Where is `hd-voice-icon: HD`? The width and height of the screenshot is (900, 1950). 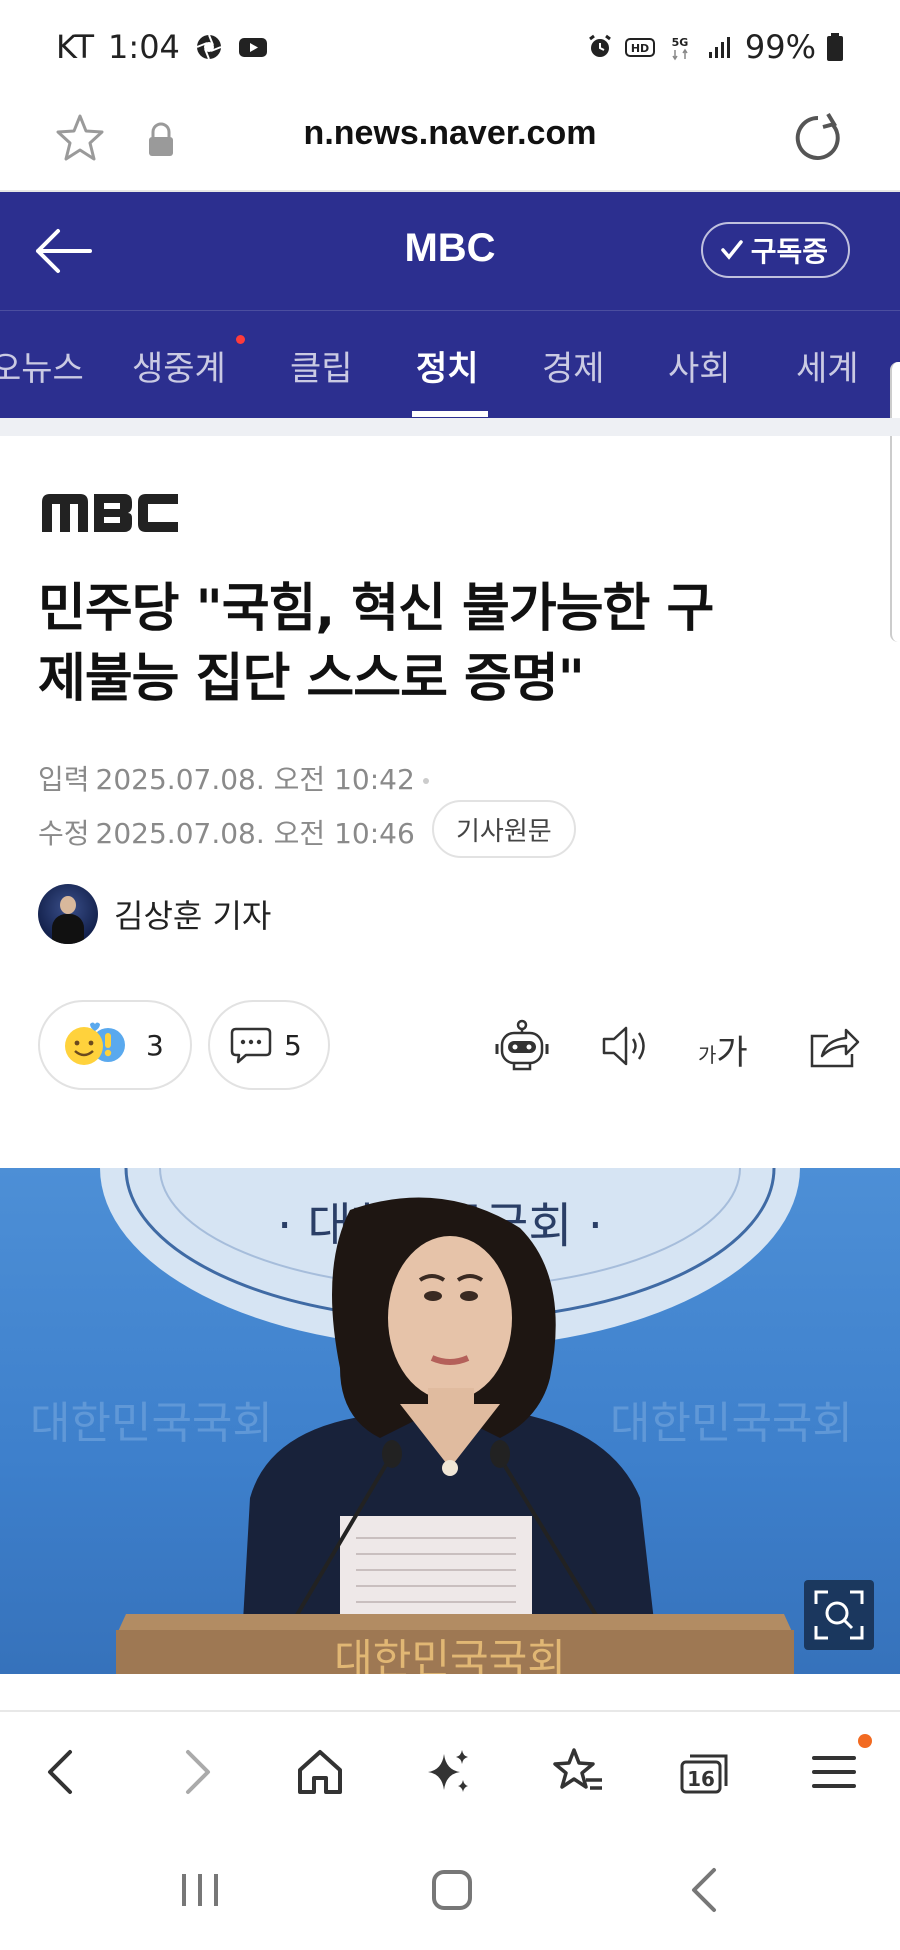 hd-voice-icon: HD is located at coordinates (639, 47).